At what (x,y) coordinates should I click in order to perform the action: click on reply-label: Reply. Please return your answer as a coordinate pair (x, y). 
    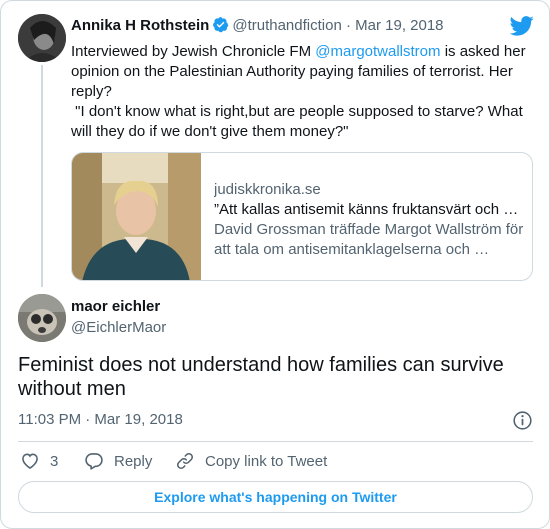
    Looking at the image, I should click on (133, 461).